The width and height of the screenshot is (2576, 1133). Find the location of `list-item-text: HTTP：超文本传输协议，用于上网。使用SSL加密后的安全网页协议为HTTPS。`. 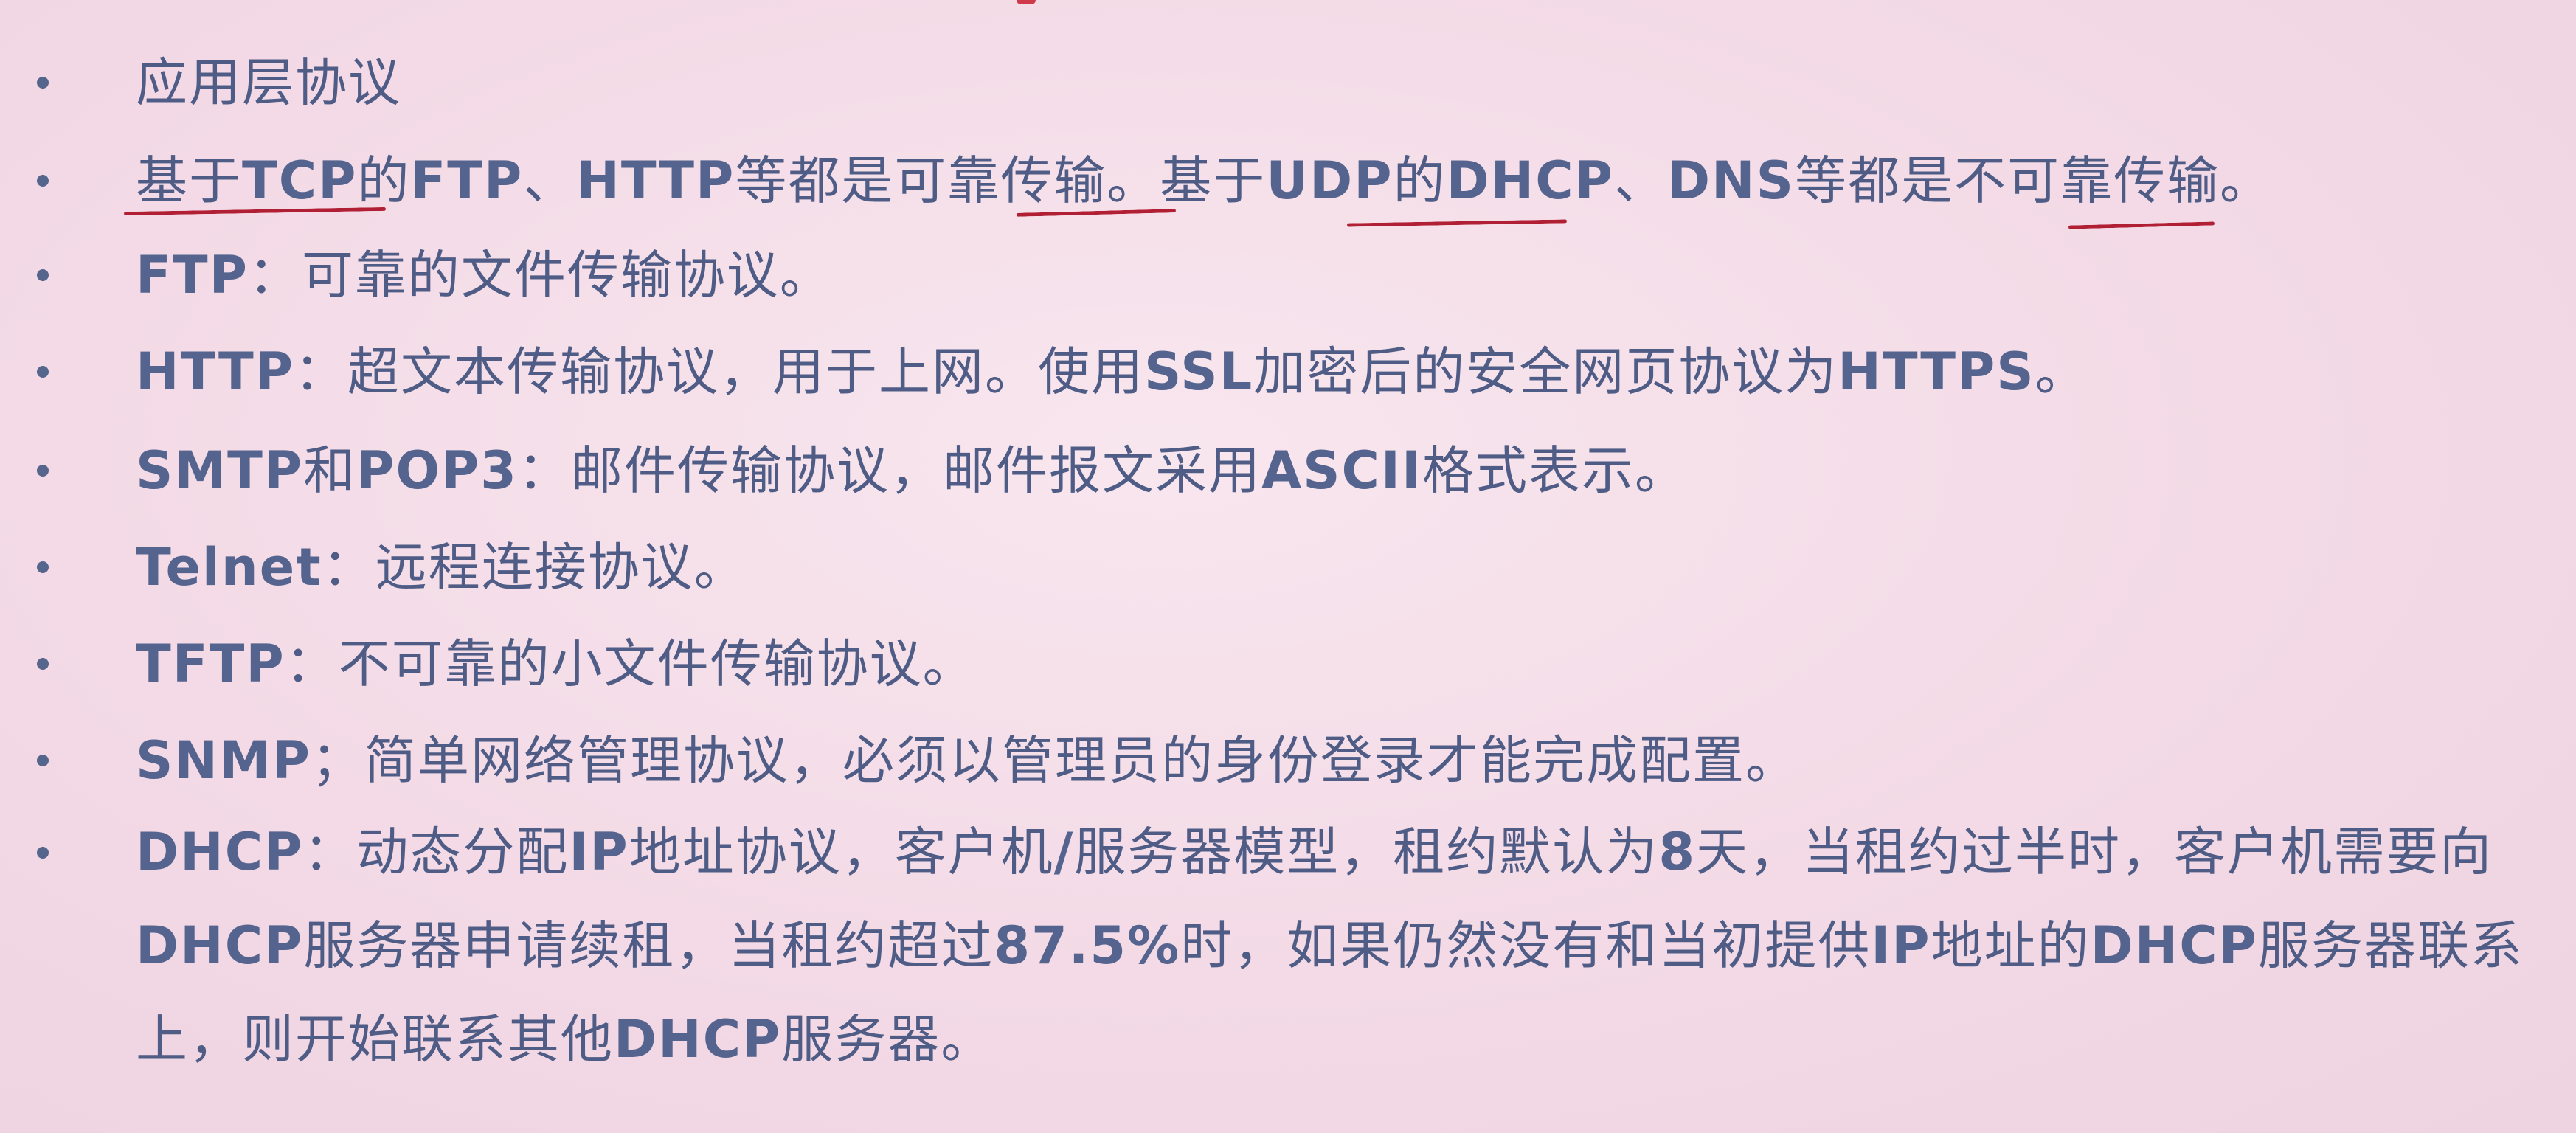

list-item-text: HTTP：超文本传输协议，用于上网。使用SSL加密后的安全网页协议为HTTPS。 is located at coordinates (1112, 372).